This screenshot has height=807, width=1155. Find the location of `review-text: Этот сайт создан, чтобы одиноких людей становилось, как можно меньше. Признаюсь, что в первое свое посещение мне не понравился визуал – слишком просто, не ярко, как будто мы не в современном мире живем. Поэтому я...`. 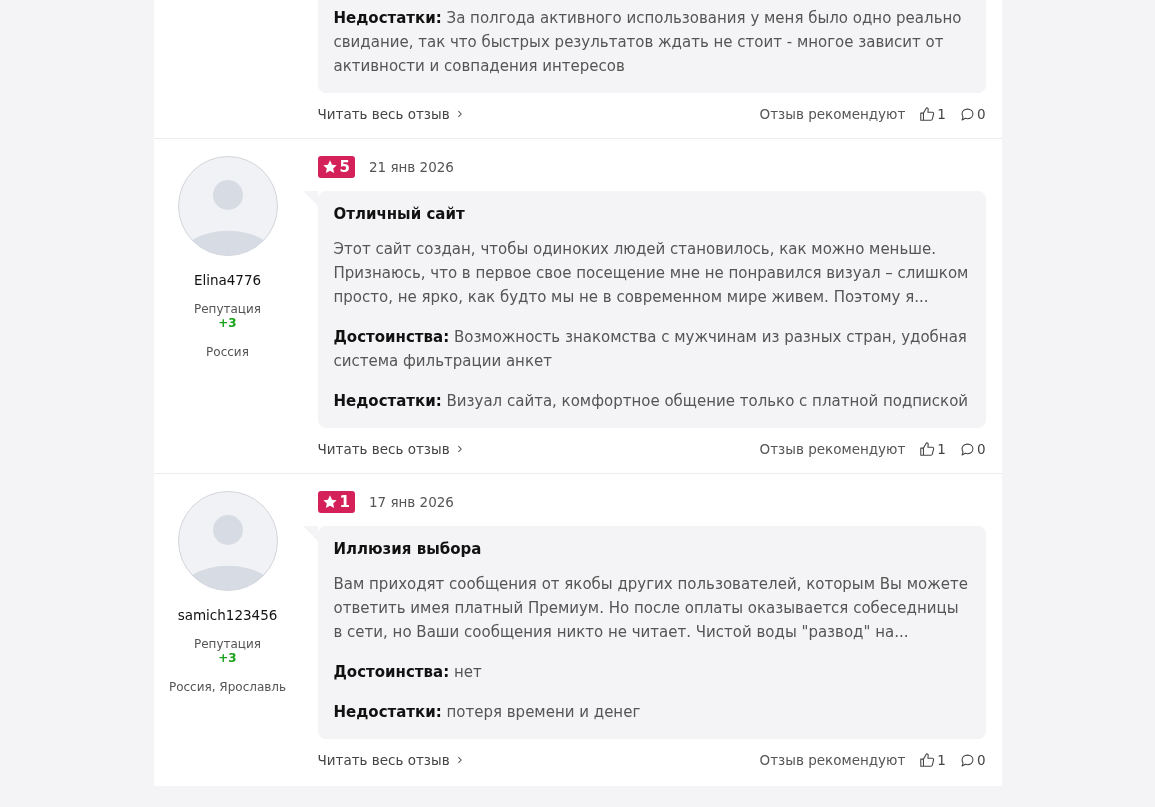

review-text: Этот сайт создан, чтобы одиноких людей становилось, как можно меньше. Признаюсь, что в первое свое посещение мне не понравился визуал – слишком просто, не ярко, как будто мы не в современном мире живем. Поэтому я... is located at coordinates (651, 273).